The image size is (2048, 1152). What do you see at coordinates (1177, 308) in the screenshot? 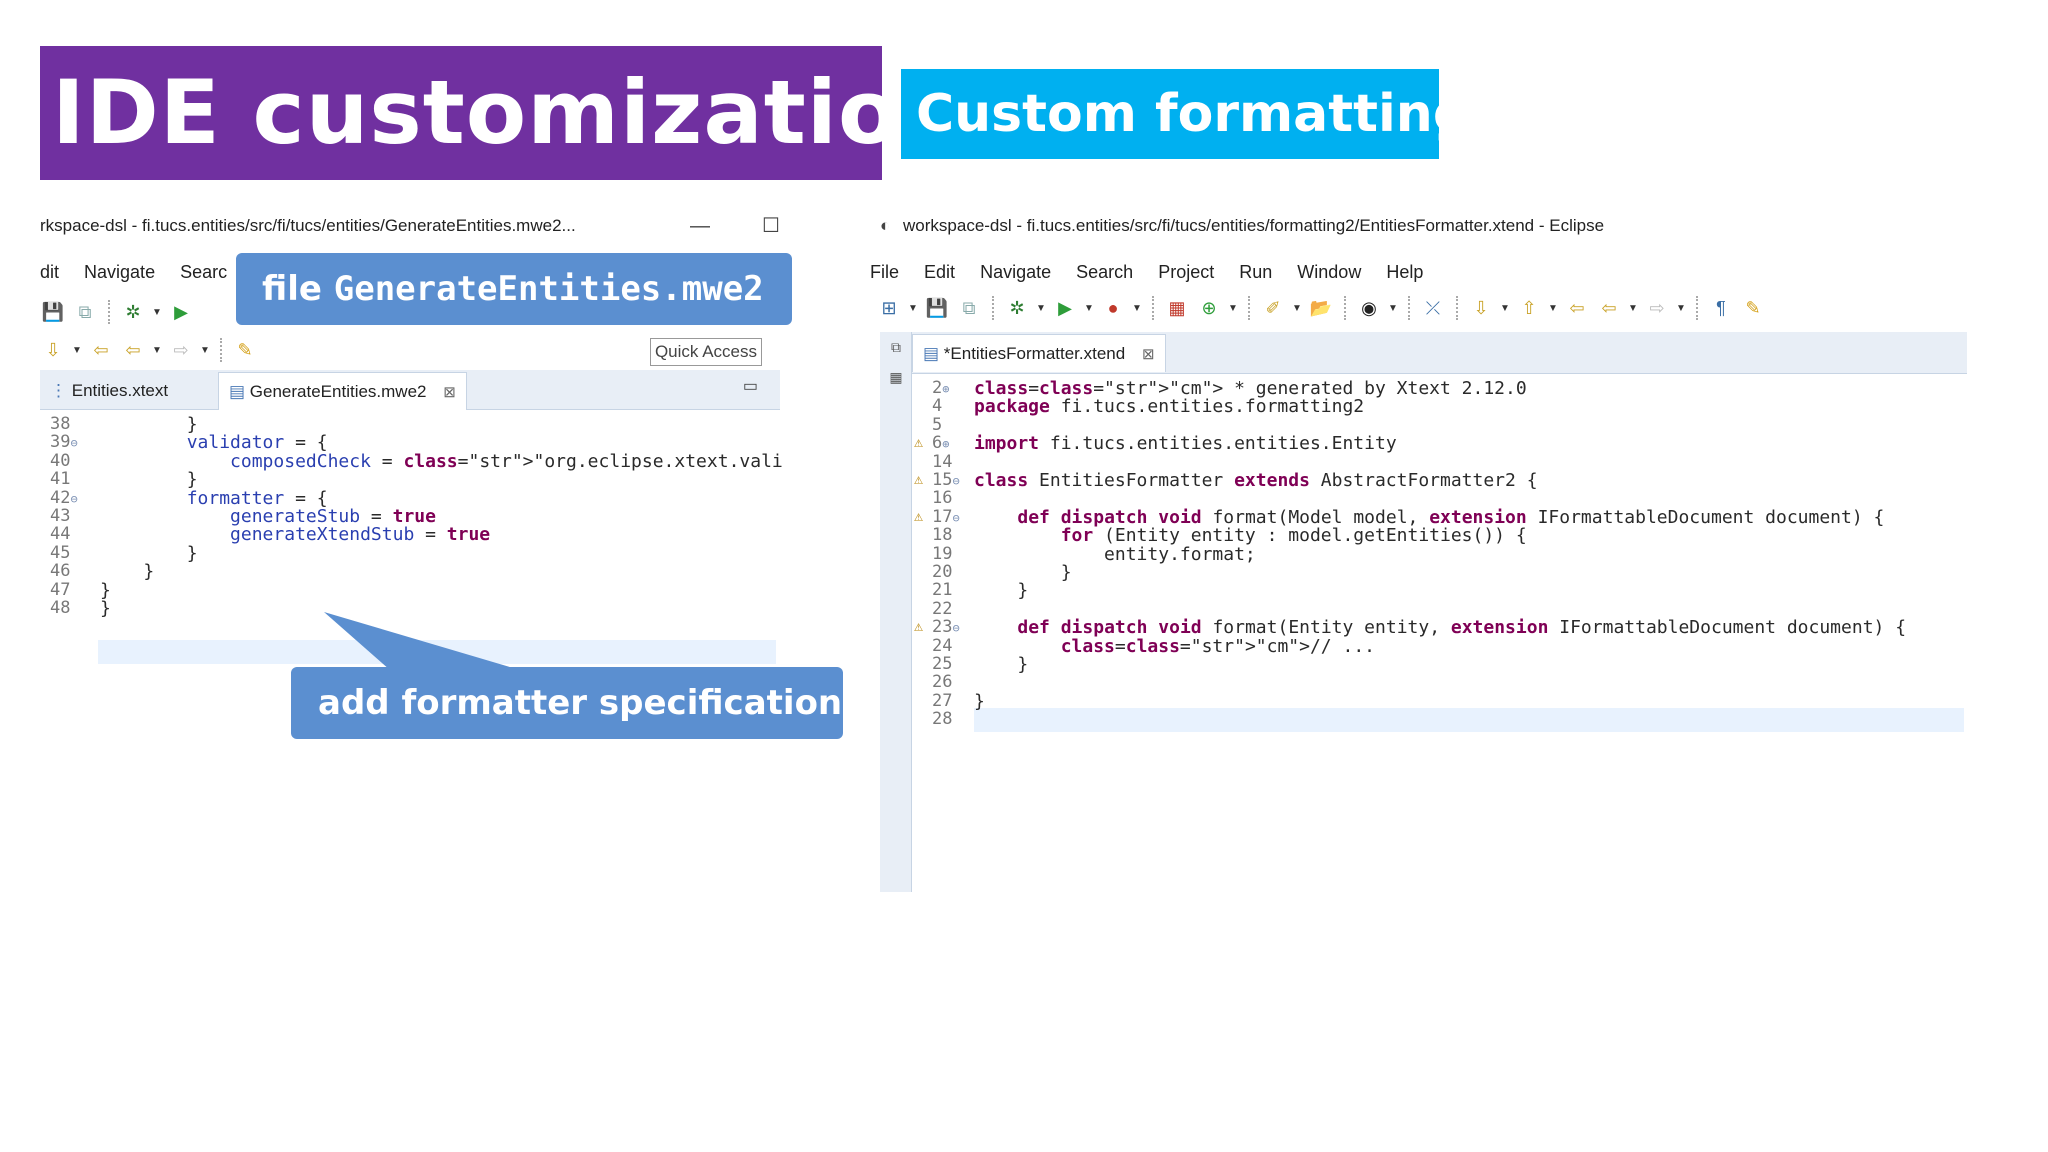
I see `new-package-icon: ▦` at bounding box center [1177, 308].